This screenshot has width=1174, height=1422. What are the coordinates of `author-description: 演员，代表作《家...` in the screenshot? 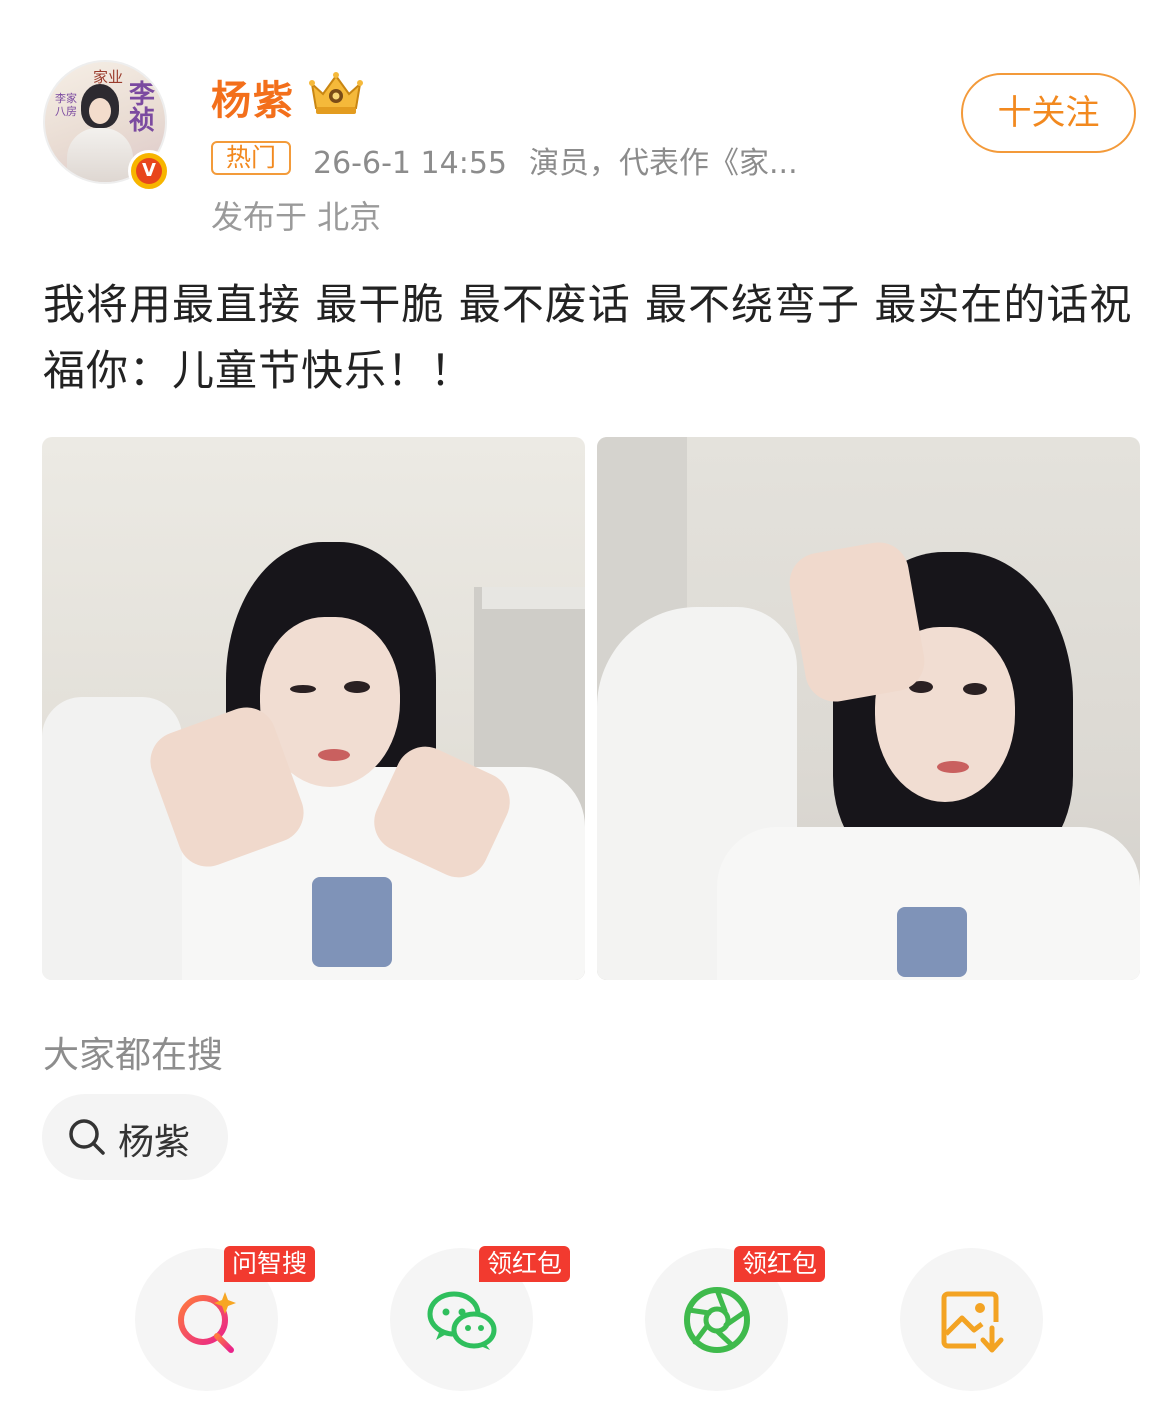 It's located at (663, 163).